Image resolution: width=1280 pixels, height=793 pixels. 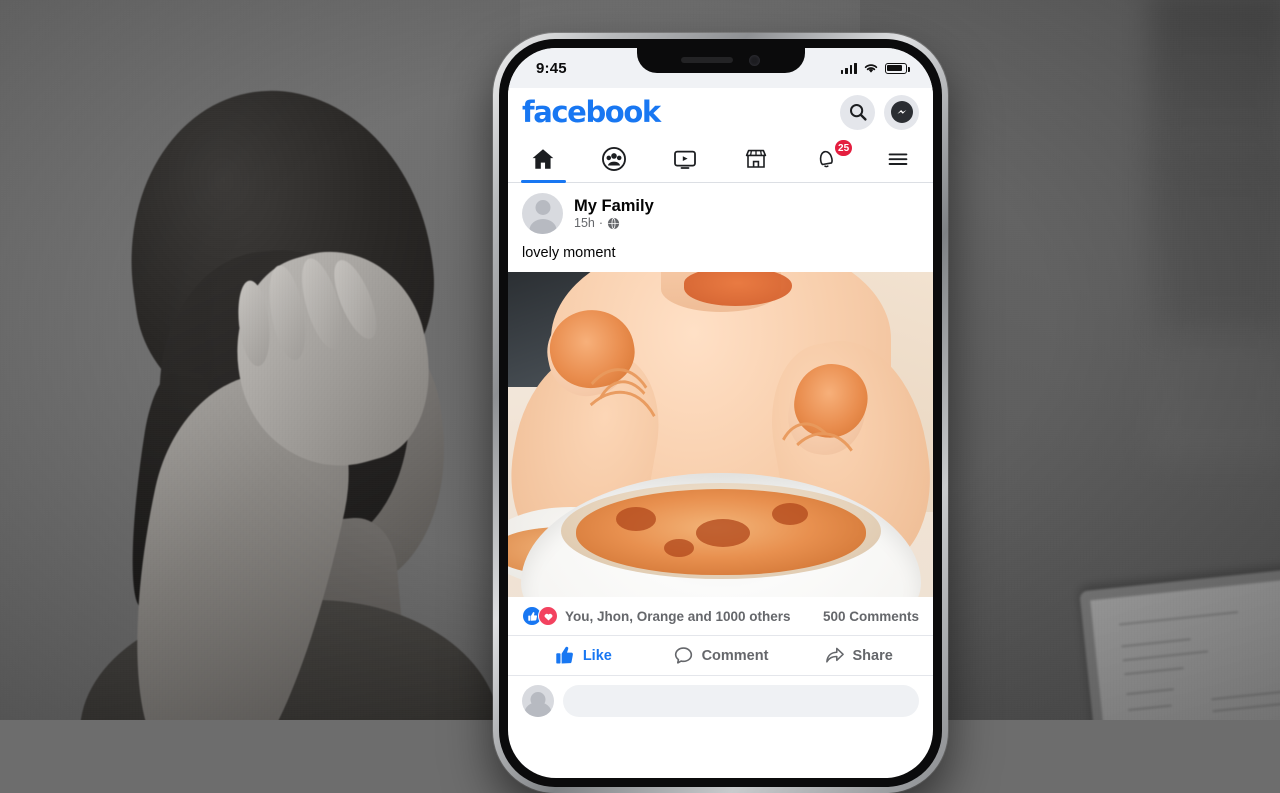 I want to click on heart-icon, so click(x=548, y=616).